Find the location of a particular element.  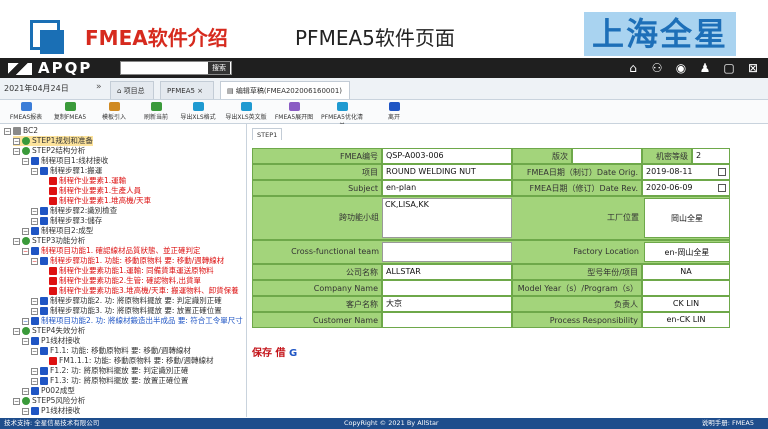

tab-step1: STEP1 is located at coordinates (267, 134).